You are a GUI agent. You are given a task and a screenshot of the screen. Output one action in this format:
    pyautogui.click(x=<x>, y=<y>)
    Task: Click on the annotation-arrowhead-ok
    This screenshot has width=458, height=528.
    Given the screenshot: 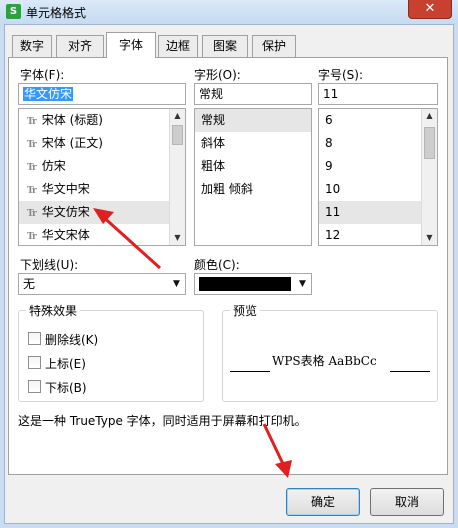 What is the action you would take?
    pyautogui.click(x=283, y=469)
    